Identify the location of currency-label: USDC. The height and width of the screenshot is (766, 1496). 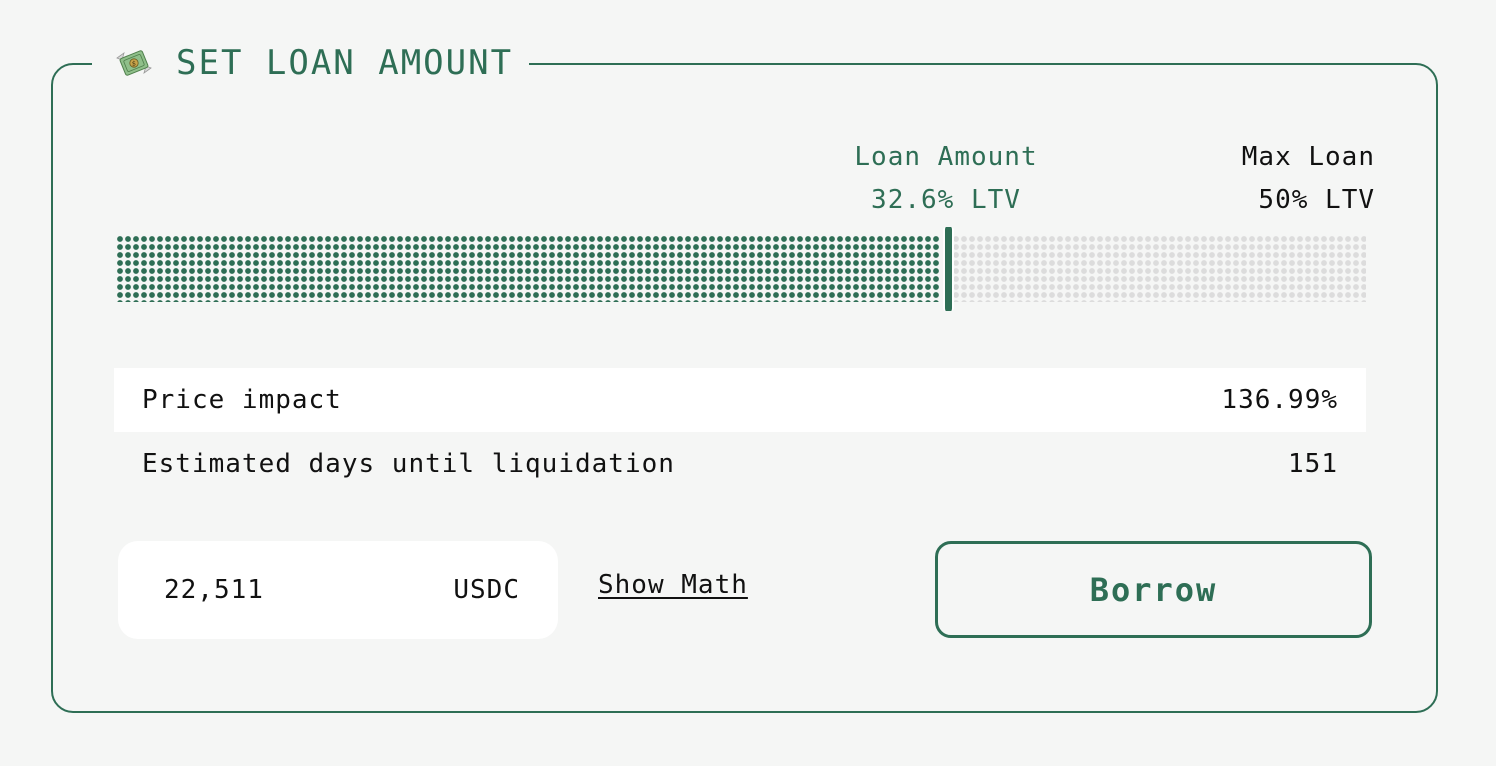
(486, 590).